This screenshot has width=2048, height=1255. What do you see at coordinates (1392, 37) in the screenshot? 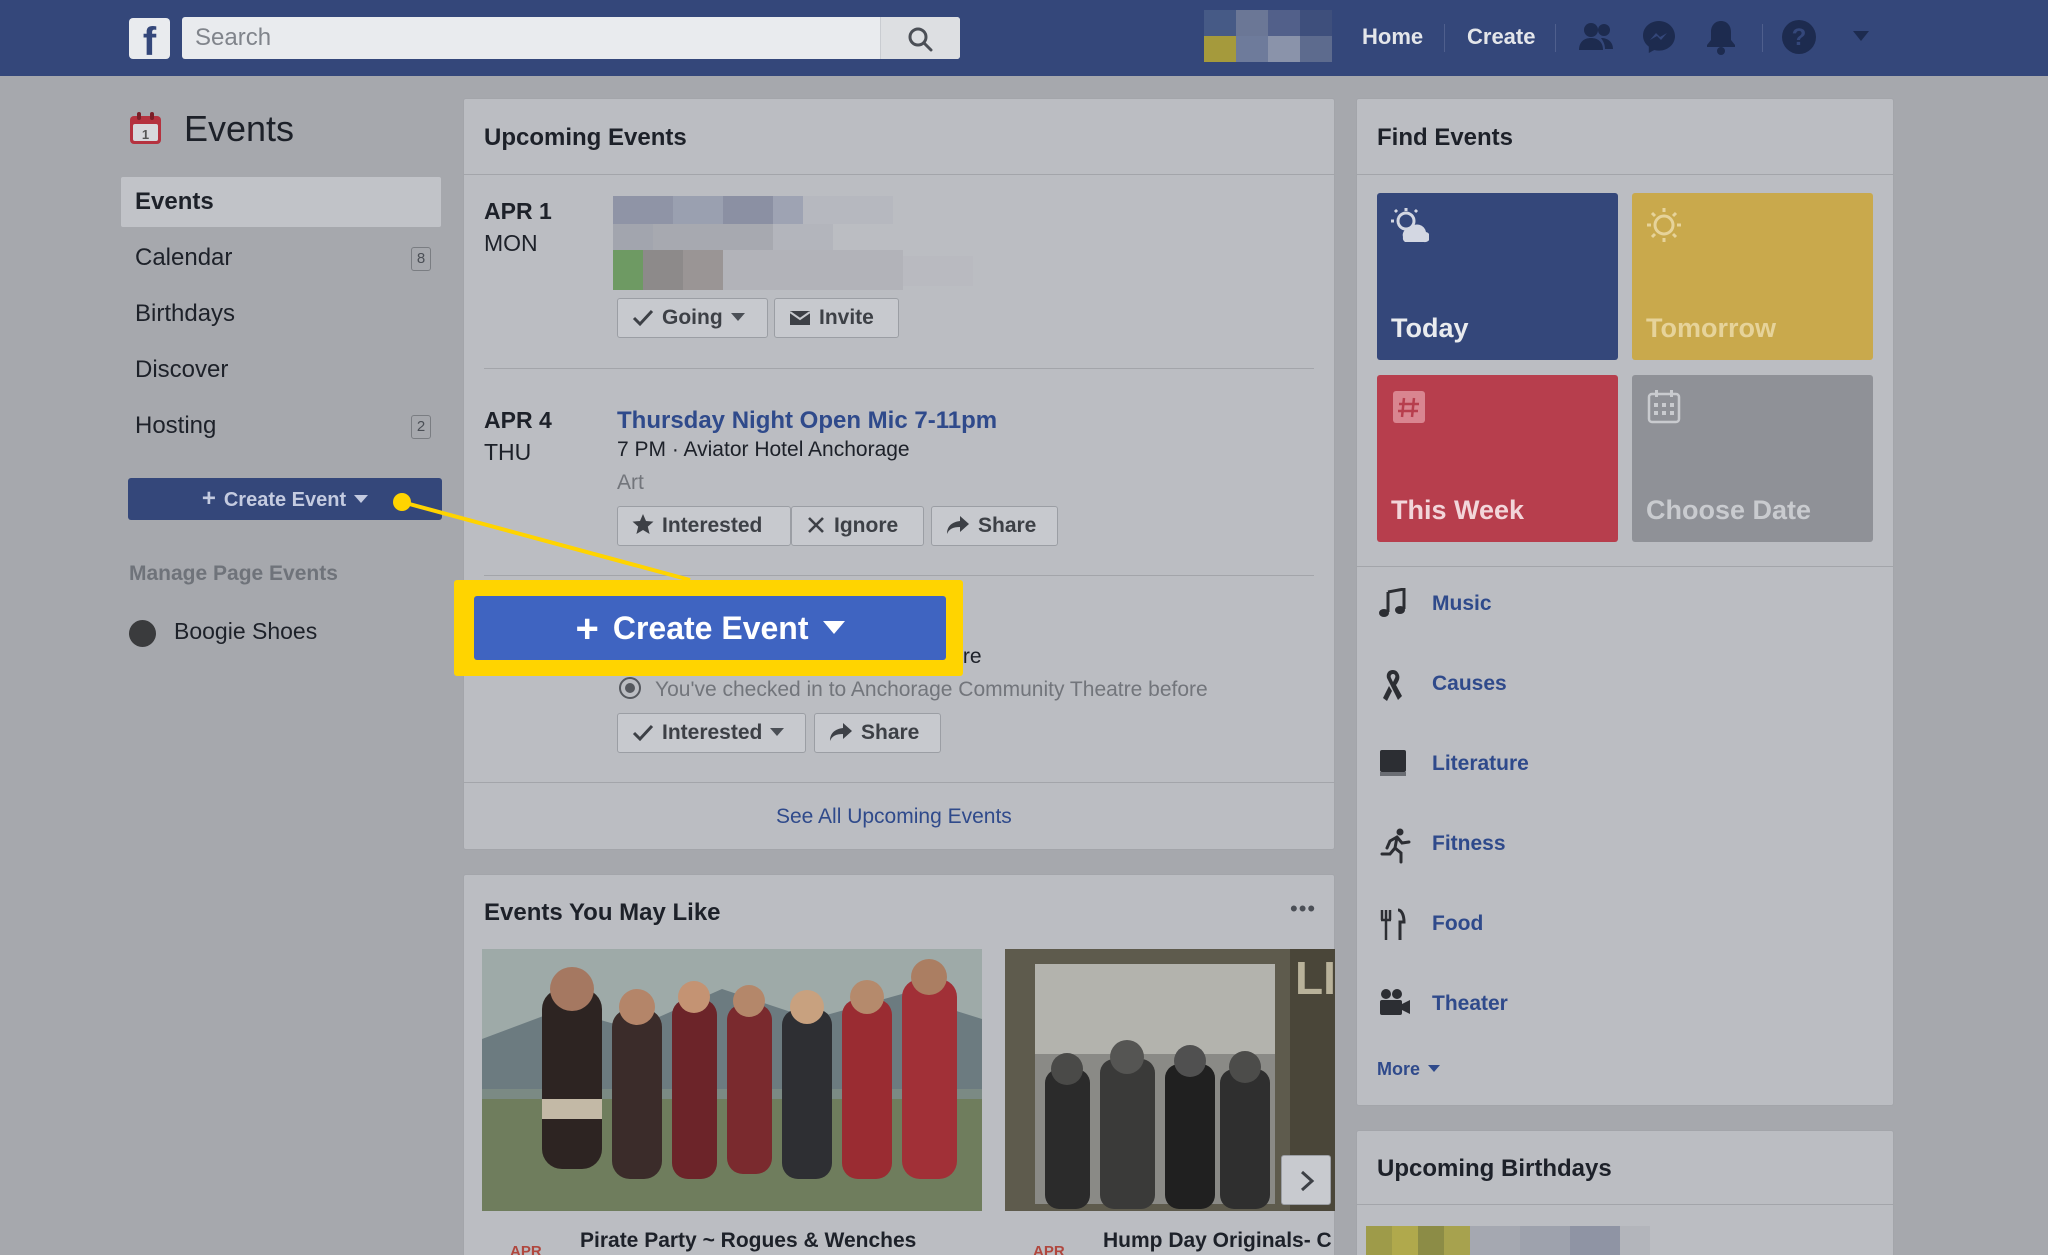
I see `home-link: Home` at bounding box center [1392, 37].